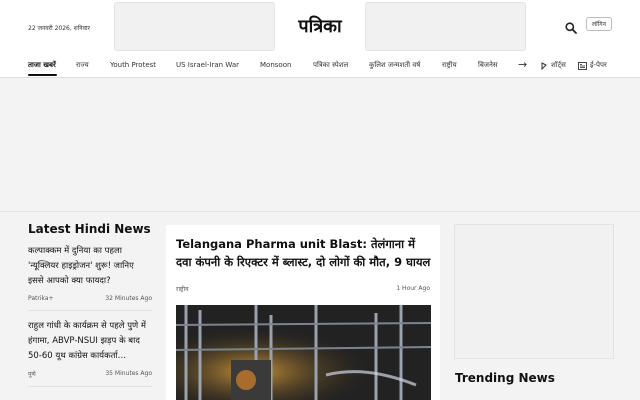 The width and height of the screenshot is (640, 400). What do you see at coordinates (41, 298) in the screenshot?
I see `news-source: Patrika+` at bounding box center [41, 298].